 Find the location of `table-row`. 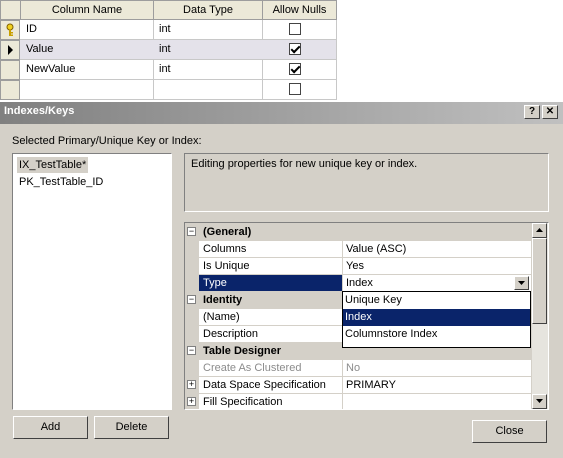

table-row is located at coordinates (168, 90).